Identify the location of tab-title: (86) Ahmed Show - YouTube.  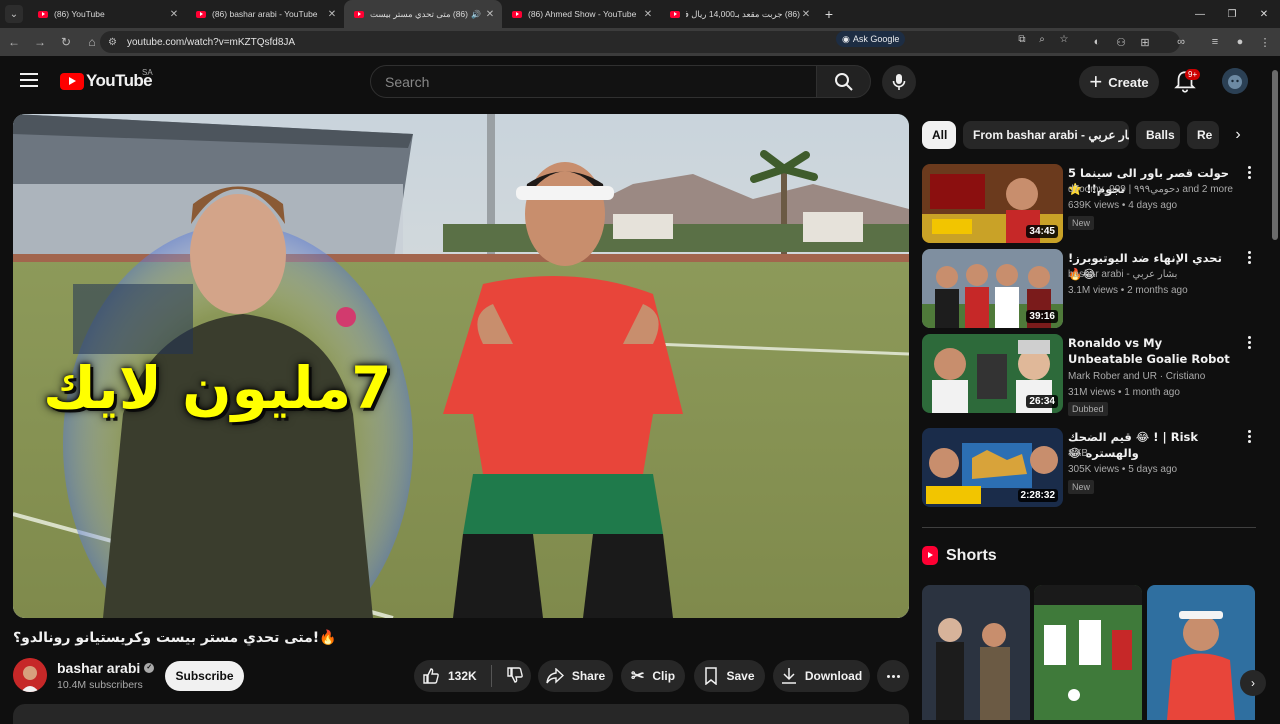
(582, 14).